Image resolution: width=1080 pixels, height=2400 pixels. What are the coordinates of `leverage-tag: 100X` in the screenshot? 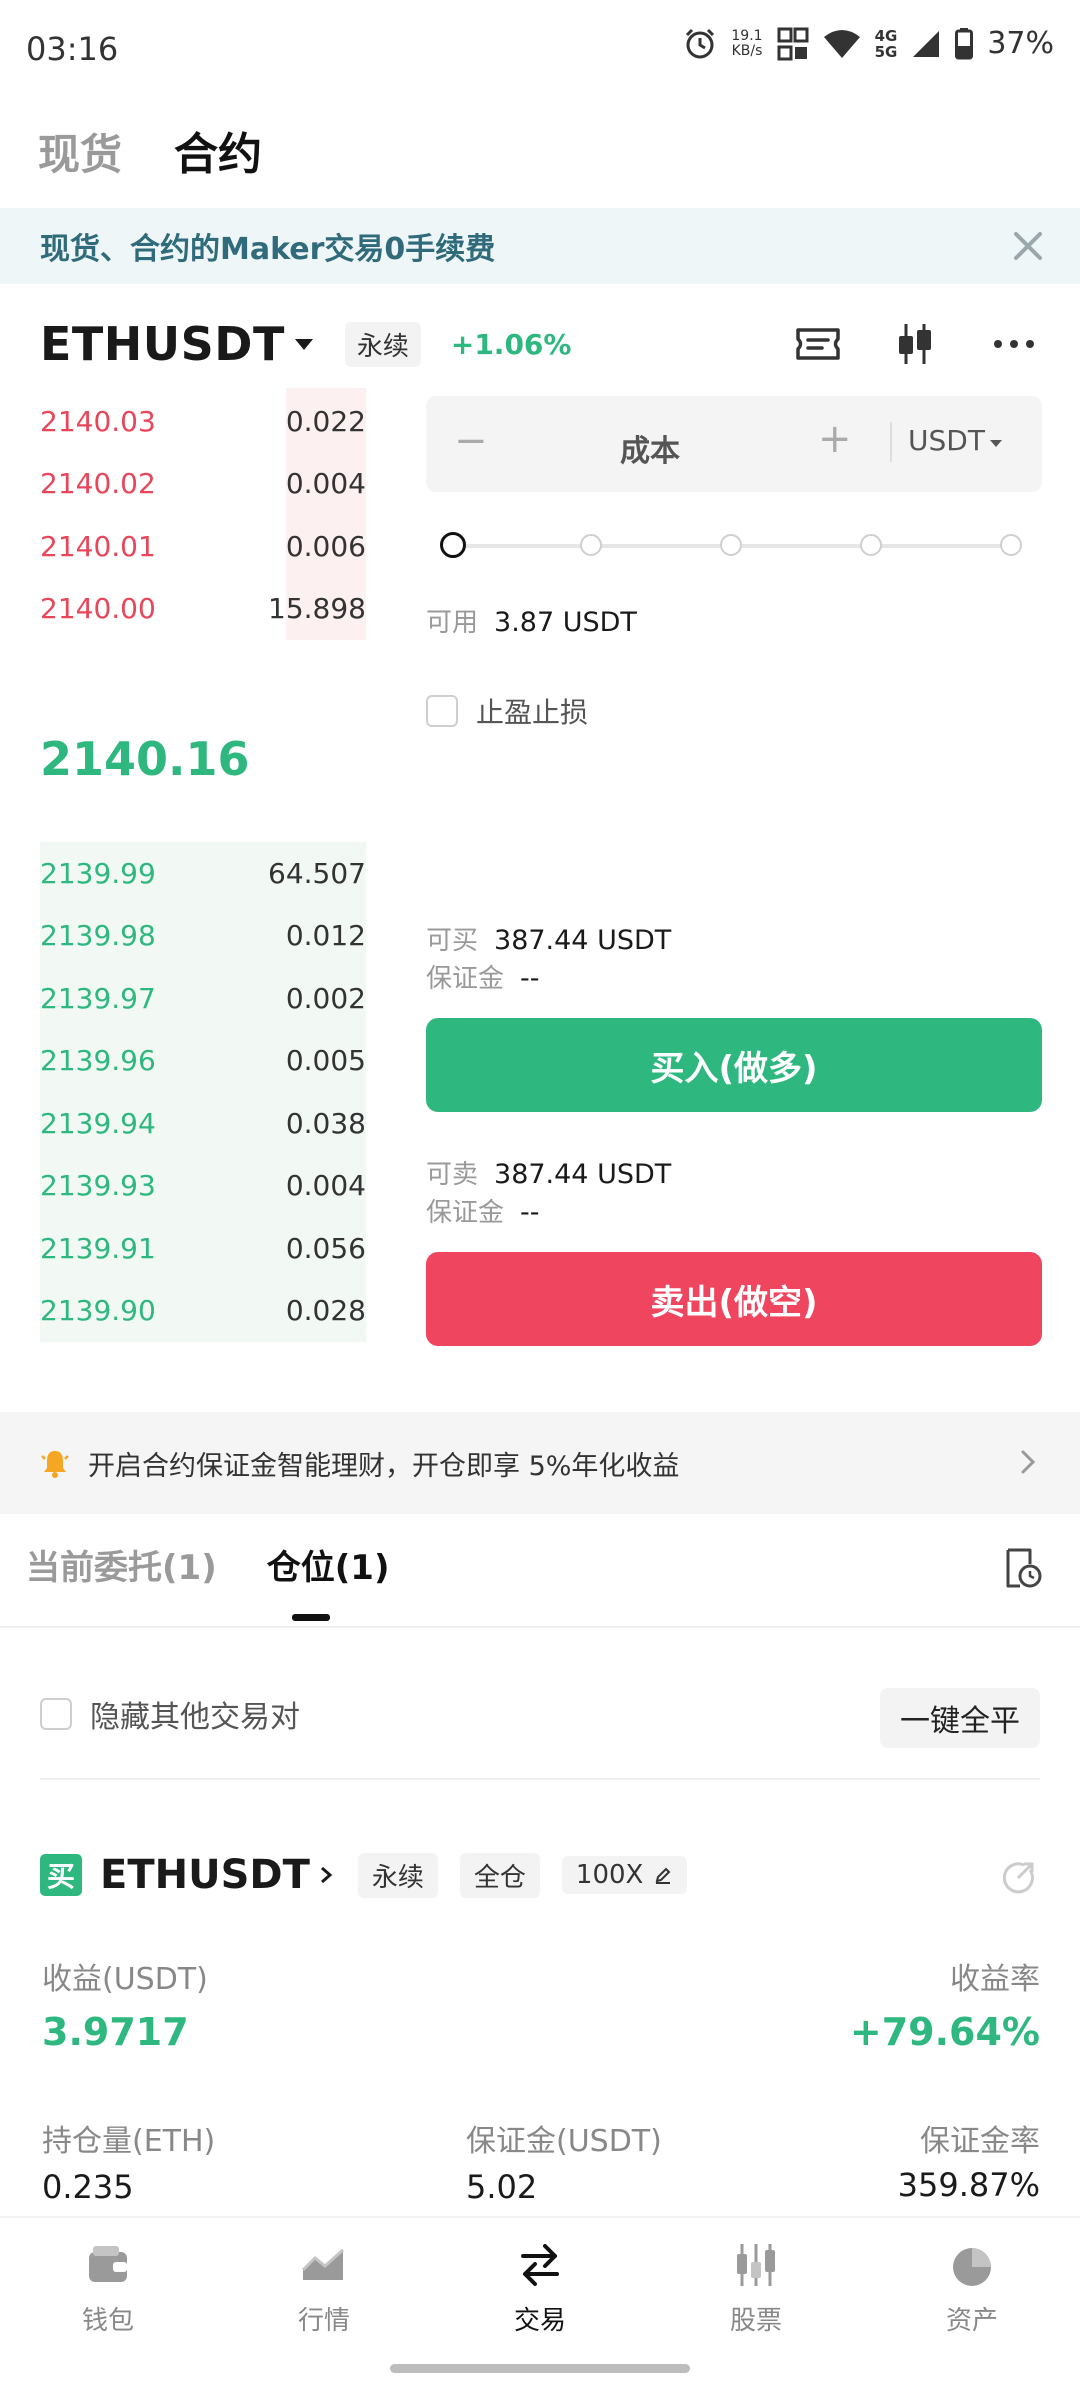 It's located at (624, 1875).